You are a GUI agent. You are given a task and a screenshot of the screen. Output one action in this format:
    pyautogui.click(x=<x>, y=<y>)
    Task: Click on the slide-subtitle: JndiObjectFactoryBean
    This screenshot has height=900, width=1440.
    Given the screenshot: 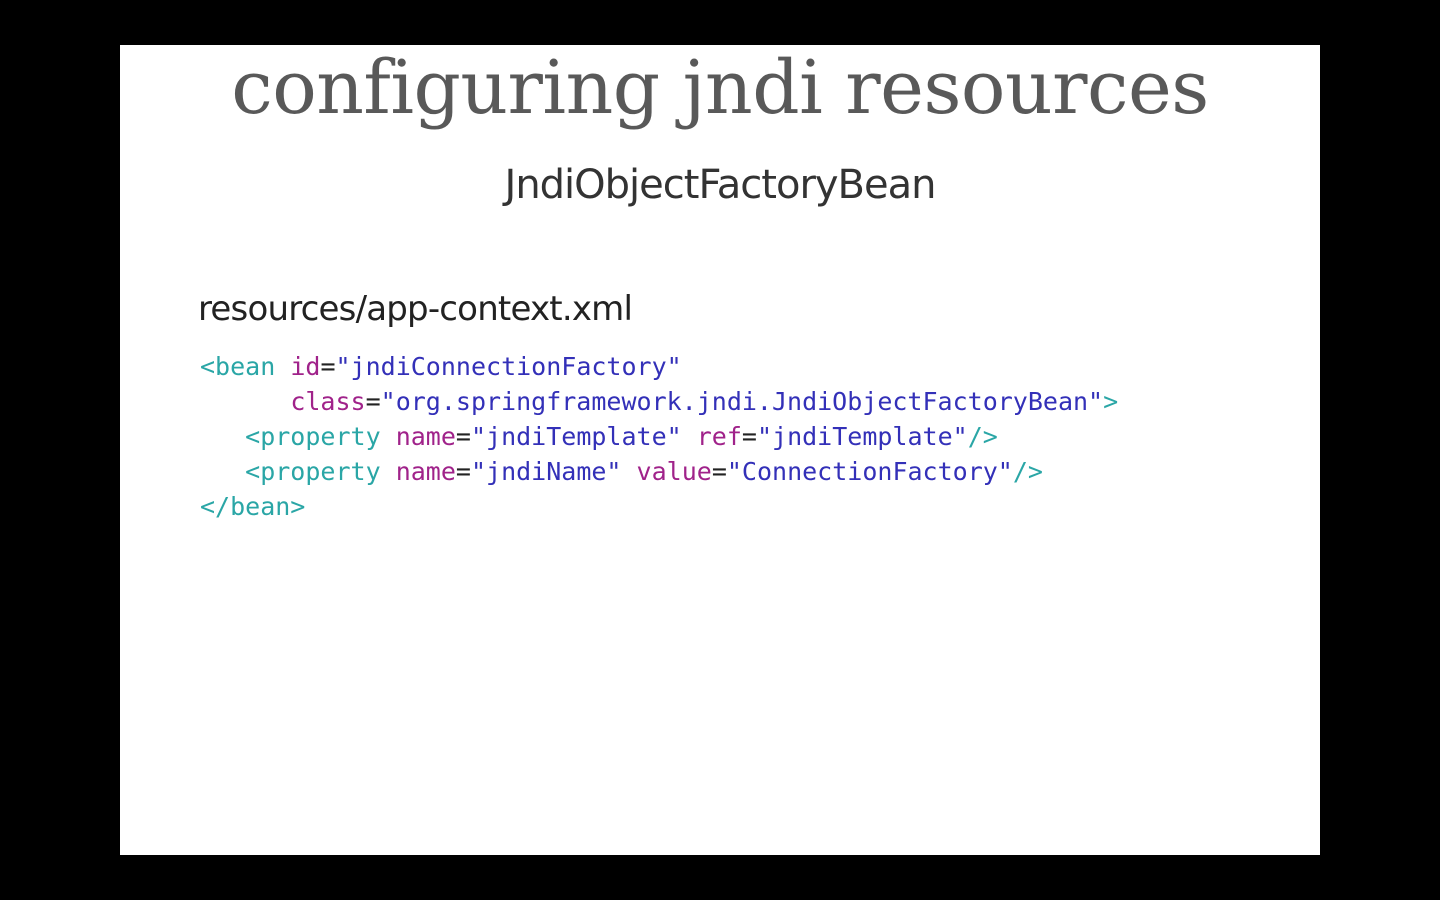 What is the action you would take?
    pyautogui.click(x=720, y=185)
    